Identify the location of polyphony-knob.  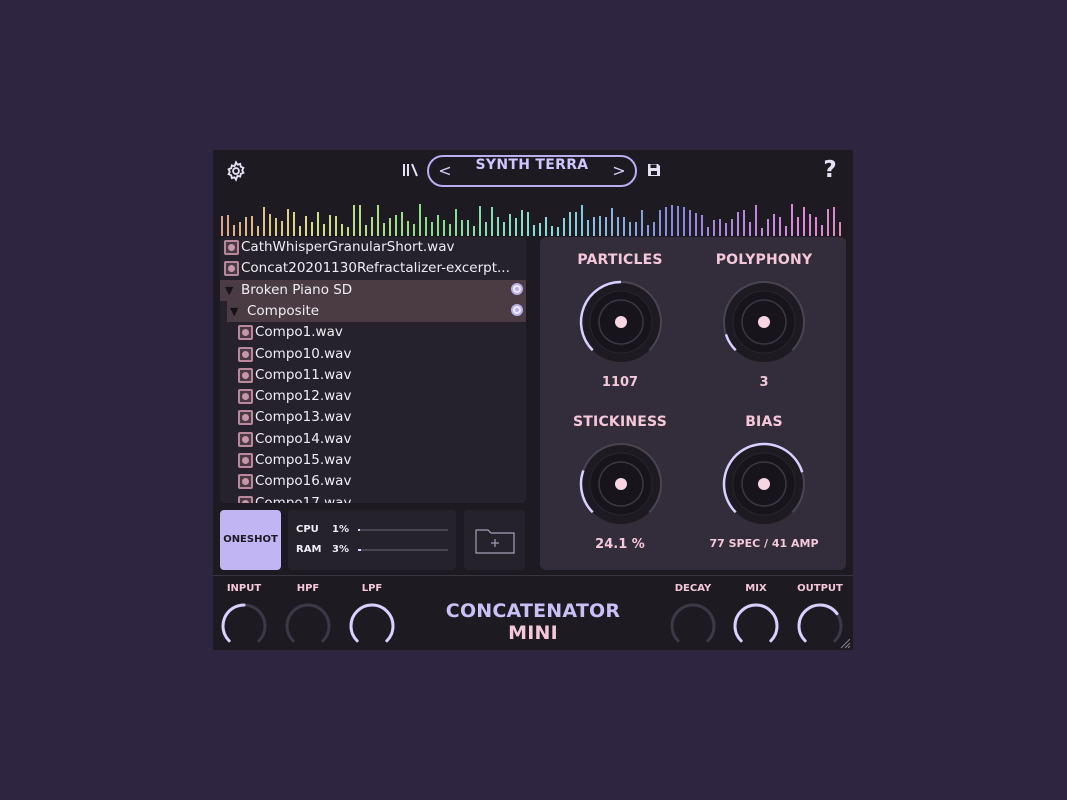
(764, 322).